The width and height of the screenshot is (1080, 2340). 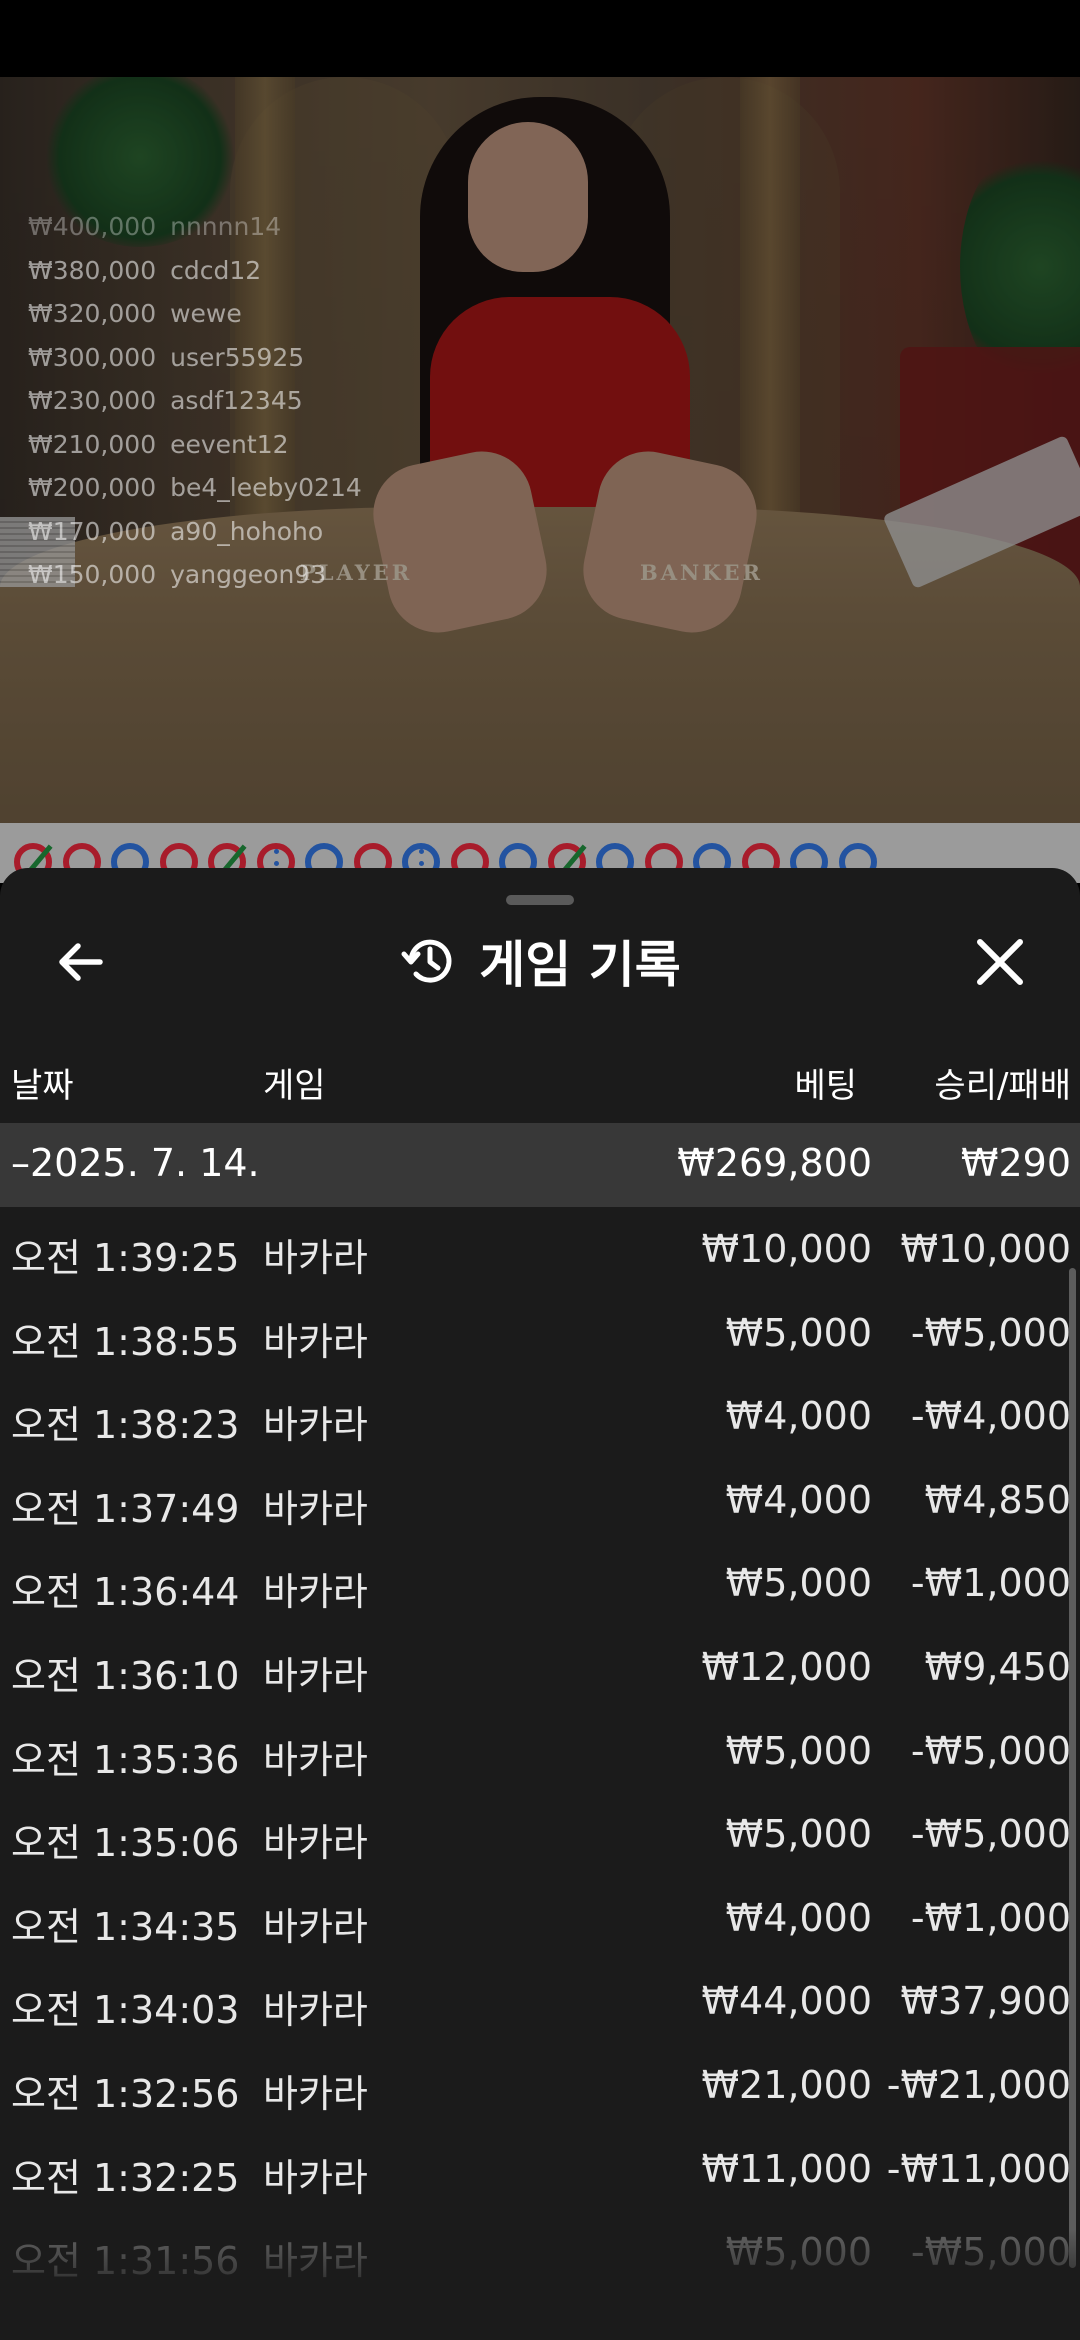 I want to click on winner-amount: ₩210,000, so click(x=92, y=444).